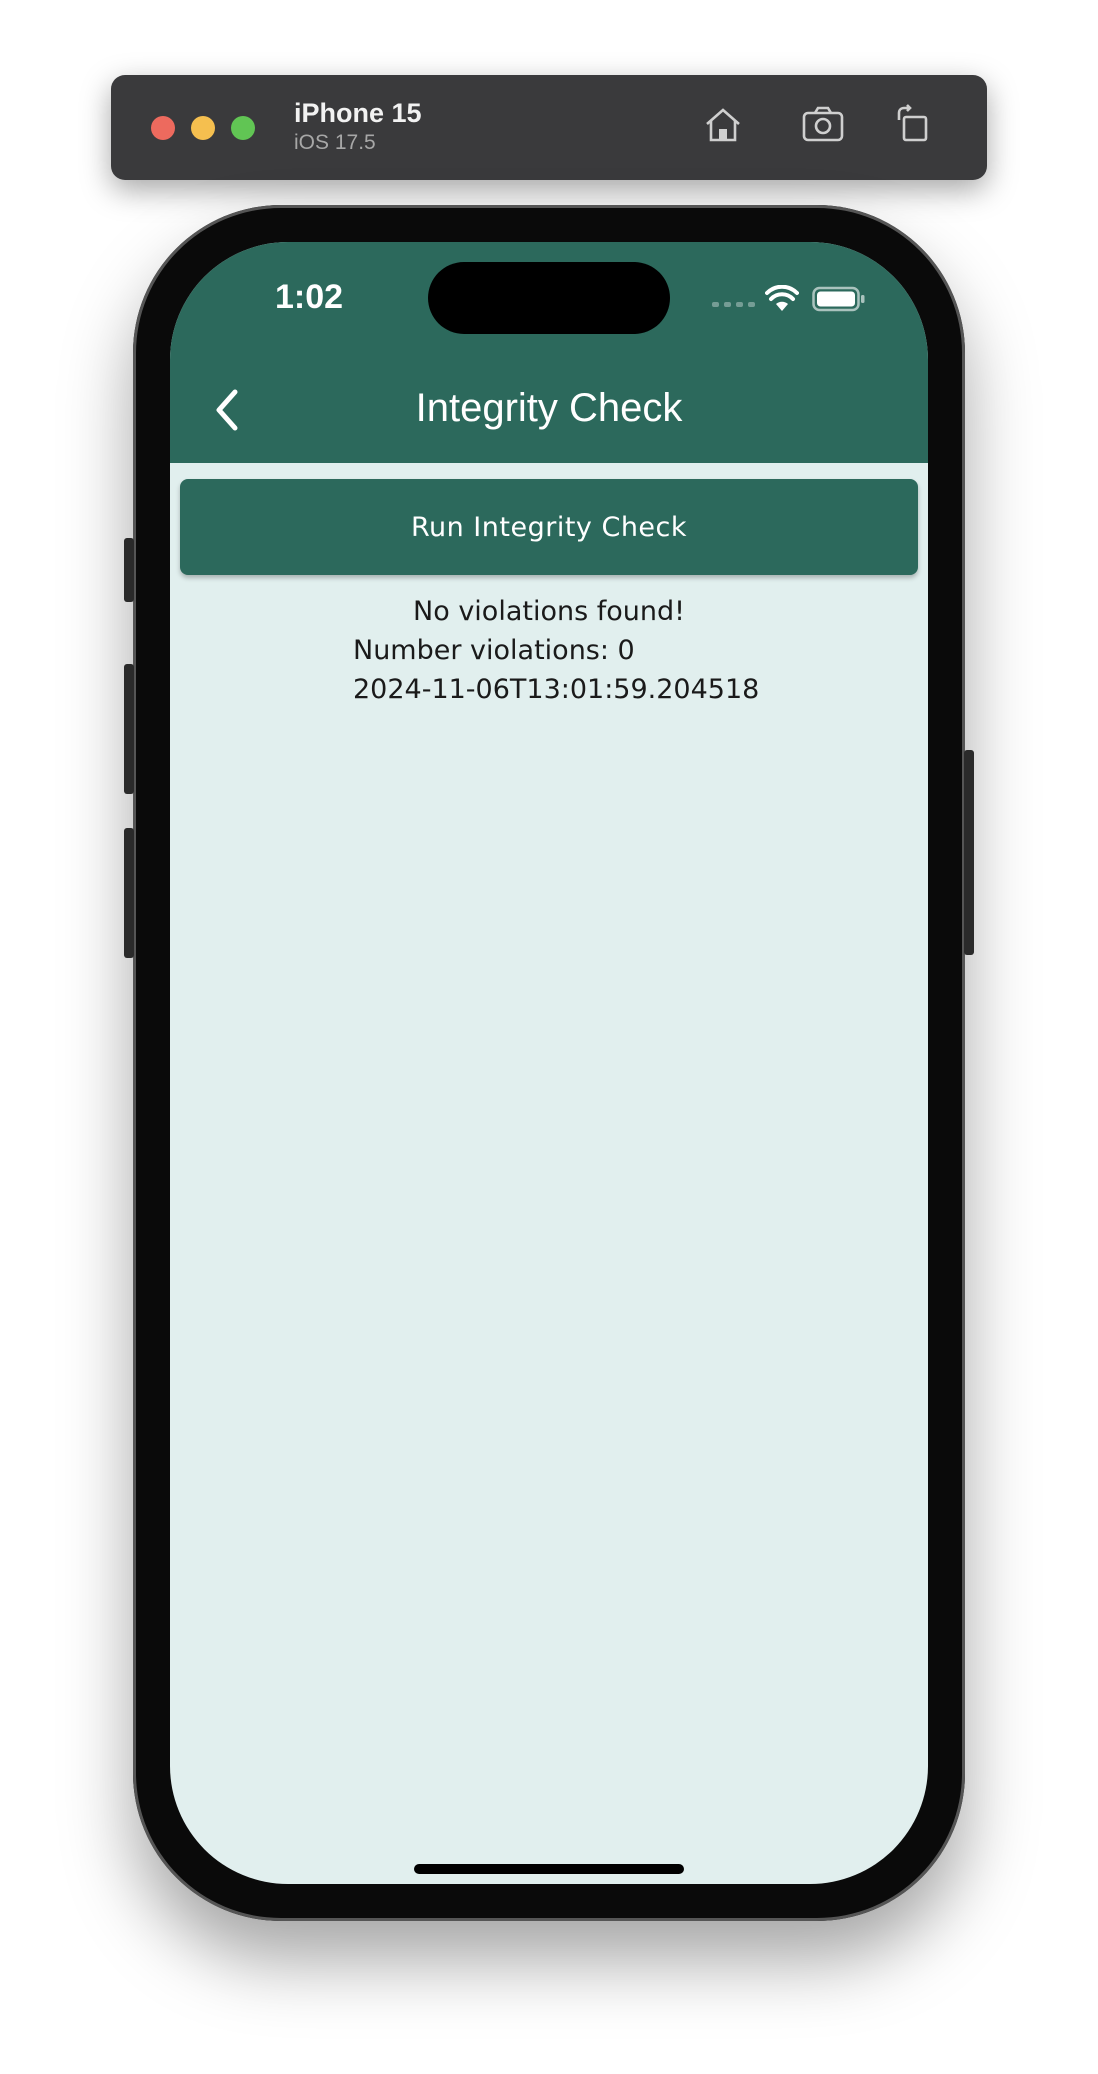 This screenshot has height=2074, width=1098. I want to click on window-minimize-button, so click(203, 128).